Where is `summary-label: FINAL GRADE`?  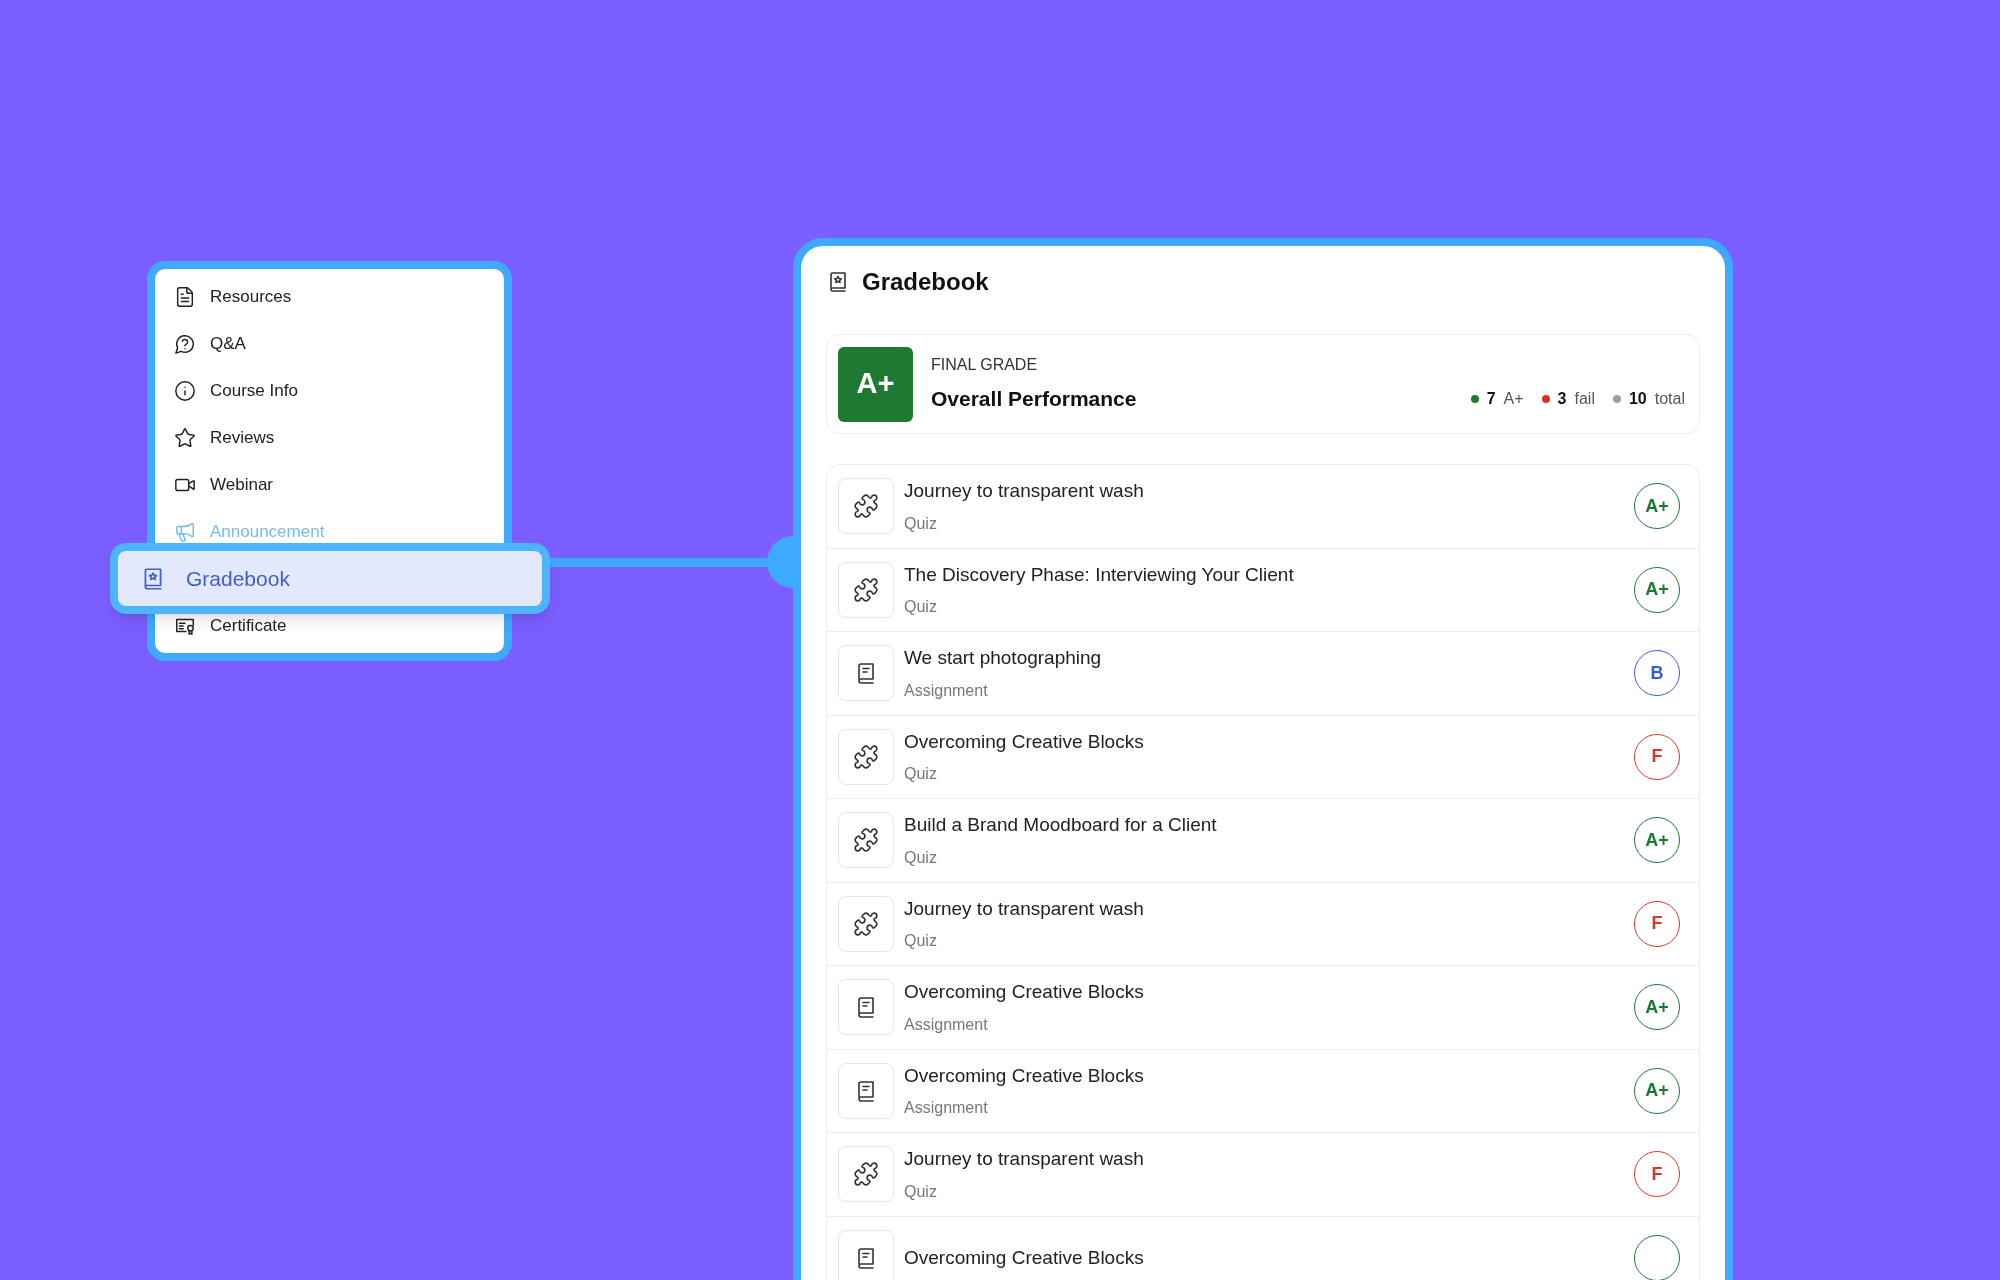 summary-label: FINAL GRADE is located at coordinates (985, 365).